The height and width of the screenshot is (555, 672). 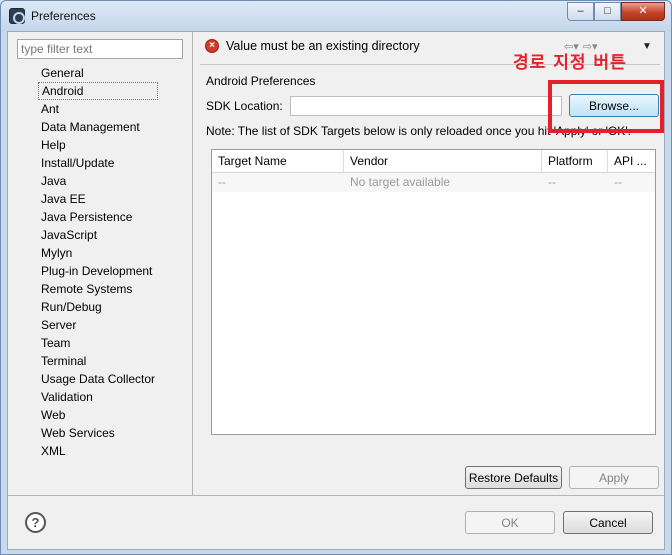 I want to click on tree-item-general: General, so click(x=98, y=73).